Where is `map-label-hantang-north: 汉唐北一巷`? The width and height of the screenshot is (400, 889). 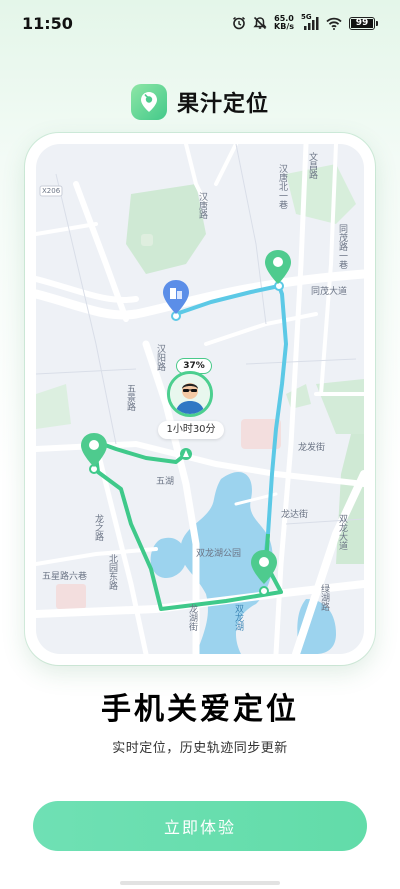 map-label-hantang-north: 汉唐北一巷 is located at coordinates (282, 186).